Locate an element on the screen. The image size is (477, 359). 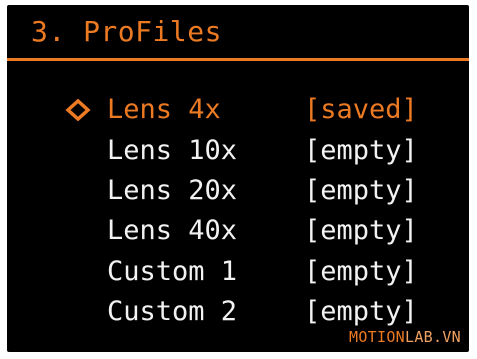
profile-item-lens-10x: Lens 10x [empty] is located at coordinates (238, 151).